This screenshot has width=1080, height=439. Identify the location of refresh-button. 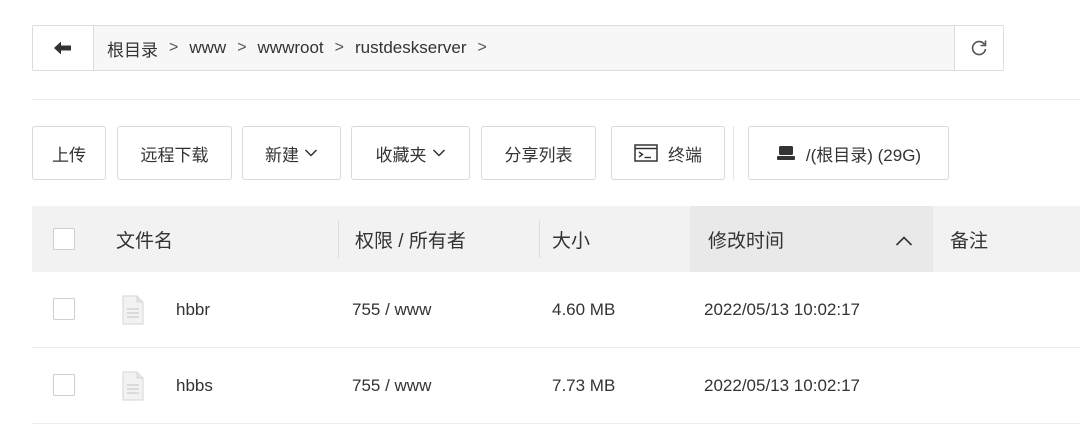
(978, 48).